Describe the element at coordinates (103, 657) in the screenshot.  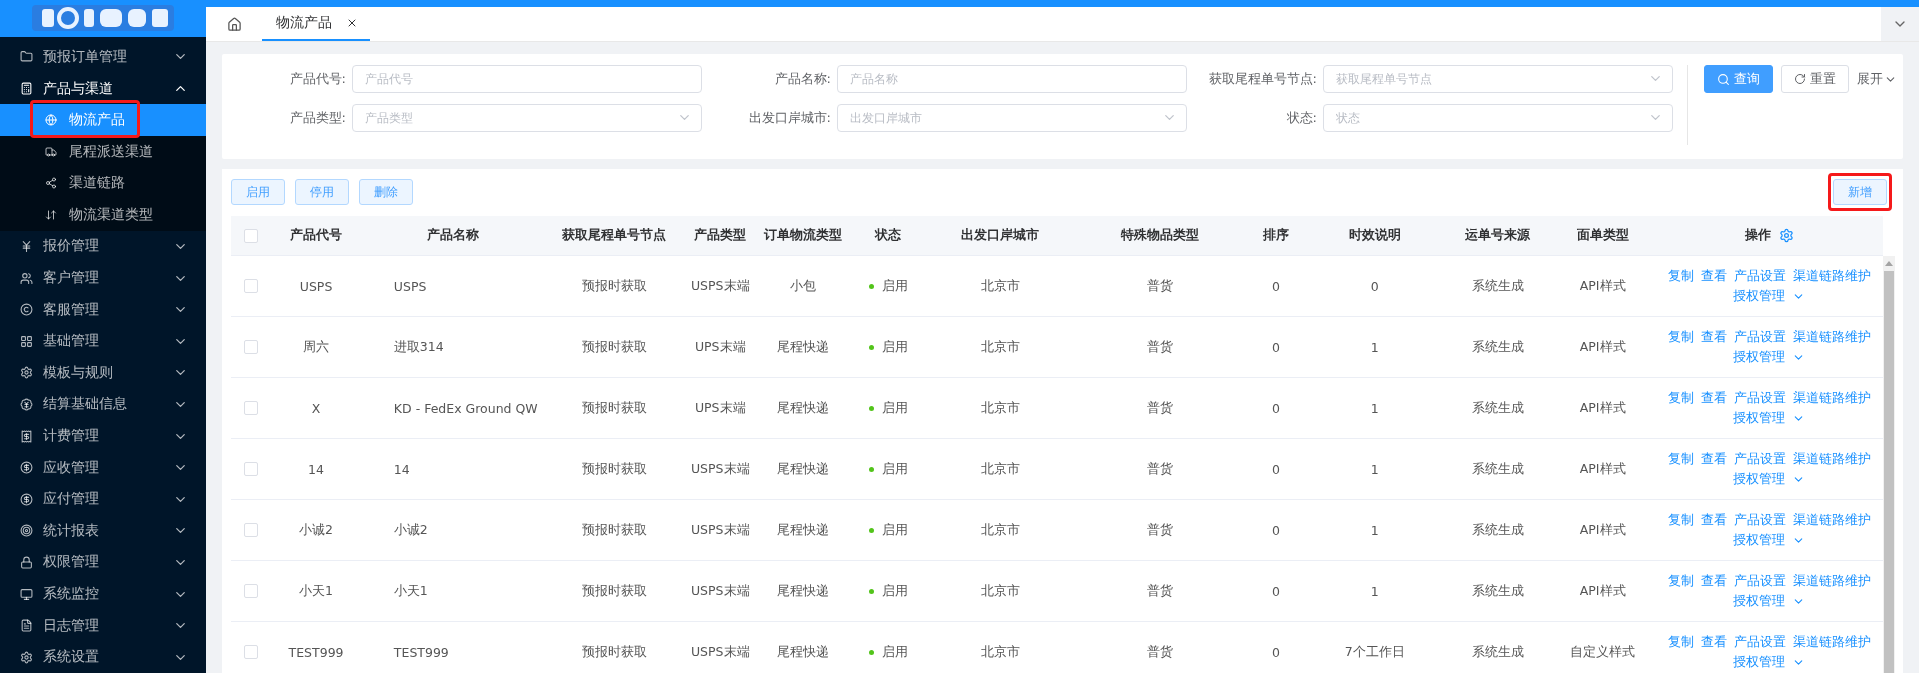
I see `menu-item: 系统设置` at that location.